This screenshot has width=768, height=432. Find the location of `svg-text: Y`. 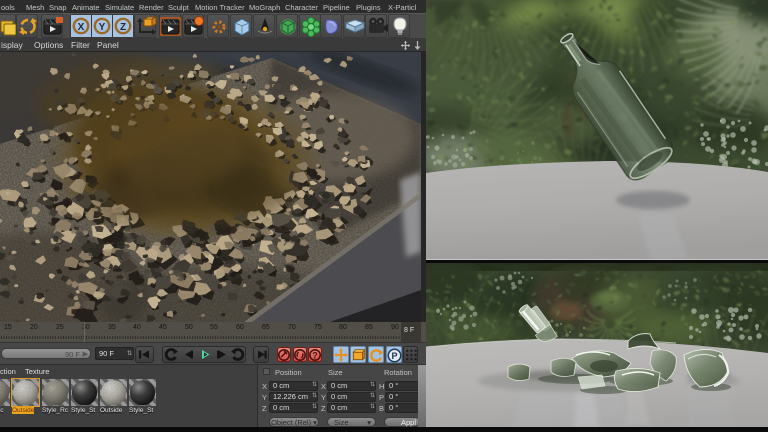

svg-text: Y is located at coordinates (102, 27).